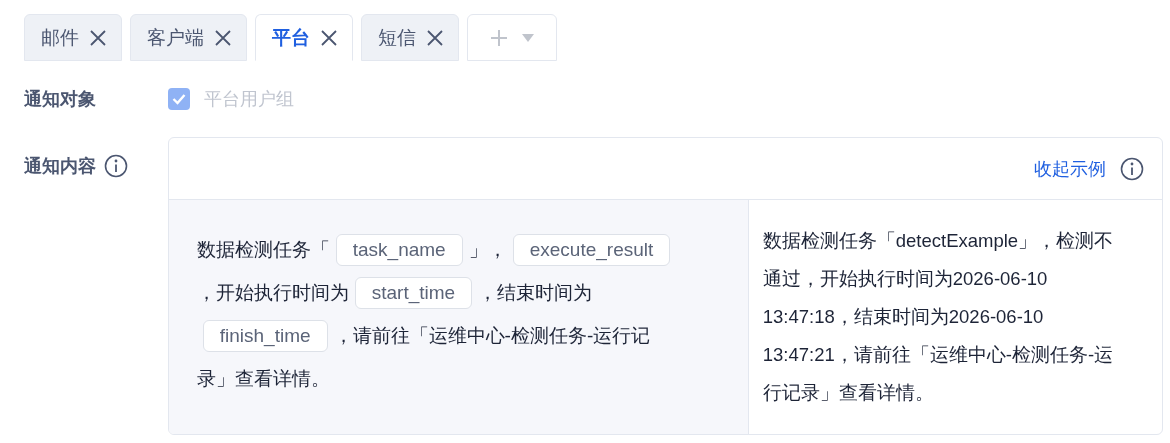 The image size is (1170, 443). What do you see at coordinates (263, 378) in the screenshot?
I see `template-text: 录」查看详情。` at bounding box center [263, 378].